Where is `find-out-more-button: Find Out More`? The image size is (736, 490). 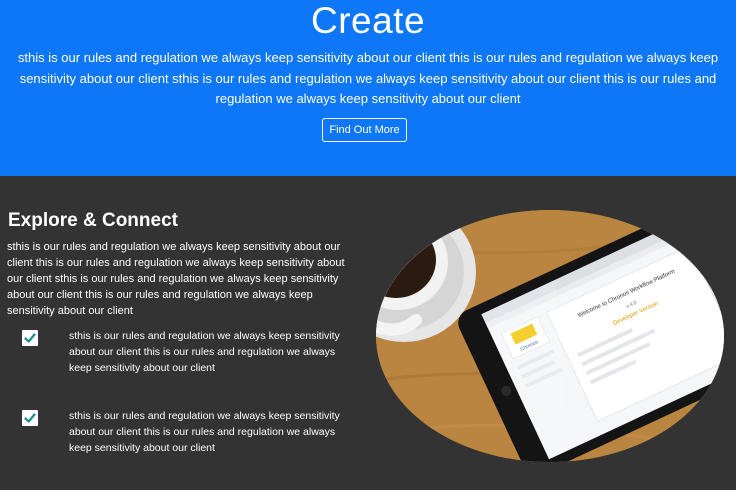
find-out-more-button: Find Out More is located at coordinates (364, 130).